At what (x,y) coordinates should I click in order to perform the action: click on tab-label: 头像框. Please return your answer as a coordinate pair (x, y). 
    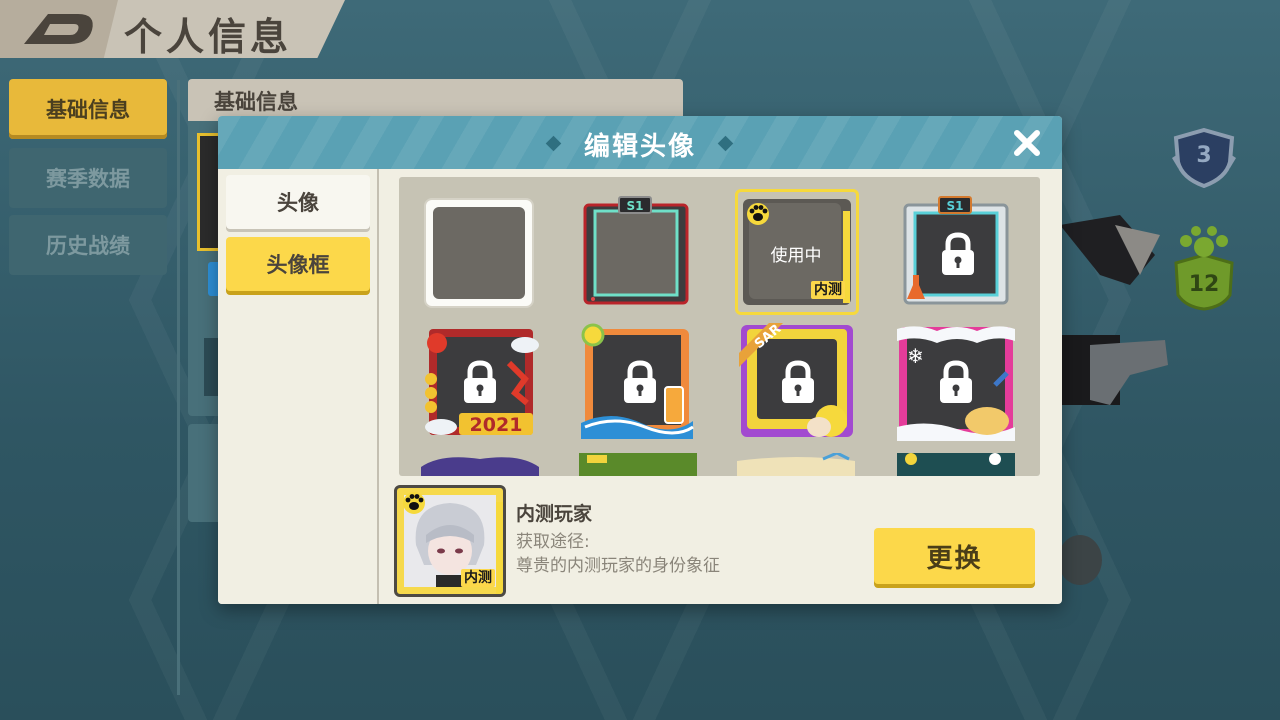
    Looking at the image, I should click on (298, 265).